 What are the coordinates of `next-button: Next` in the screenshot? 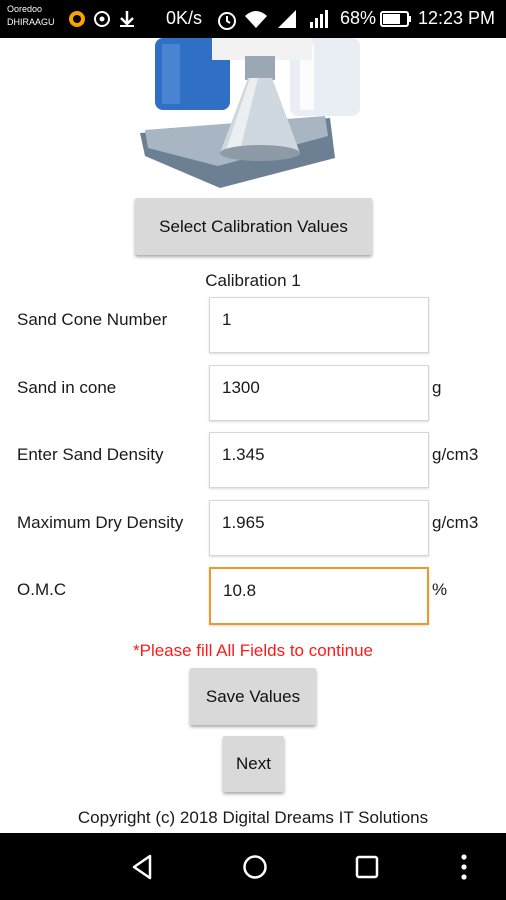 It's located at (253, 764).